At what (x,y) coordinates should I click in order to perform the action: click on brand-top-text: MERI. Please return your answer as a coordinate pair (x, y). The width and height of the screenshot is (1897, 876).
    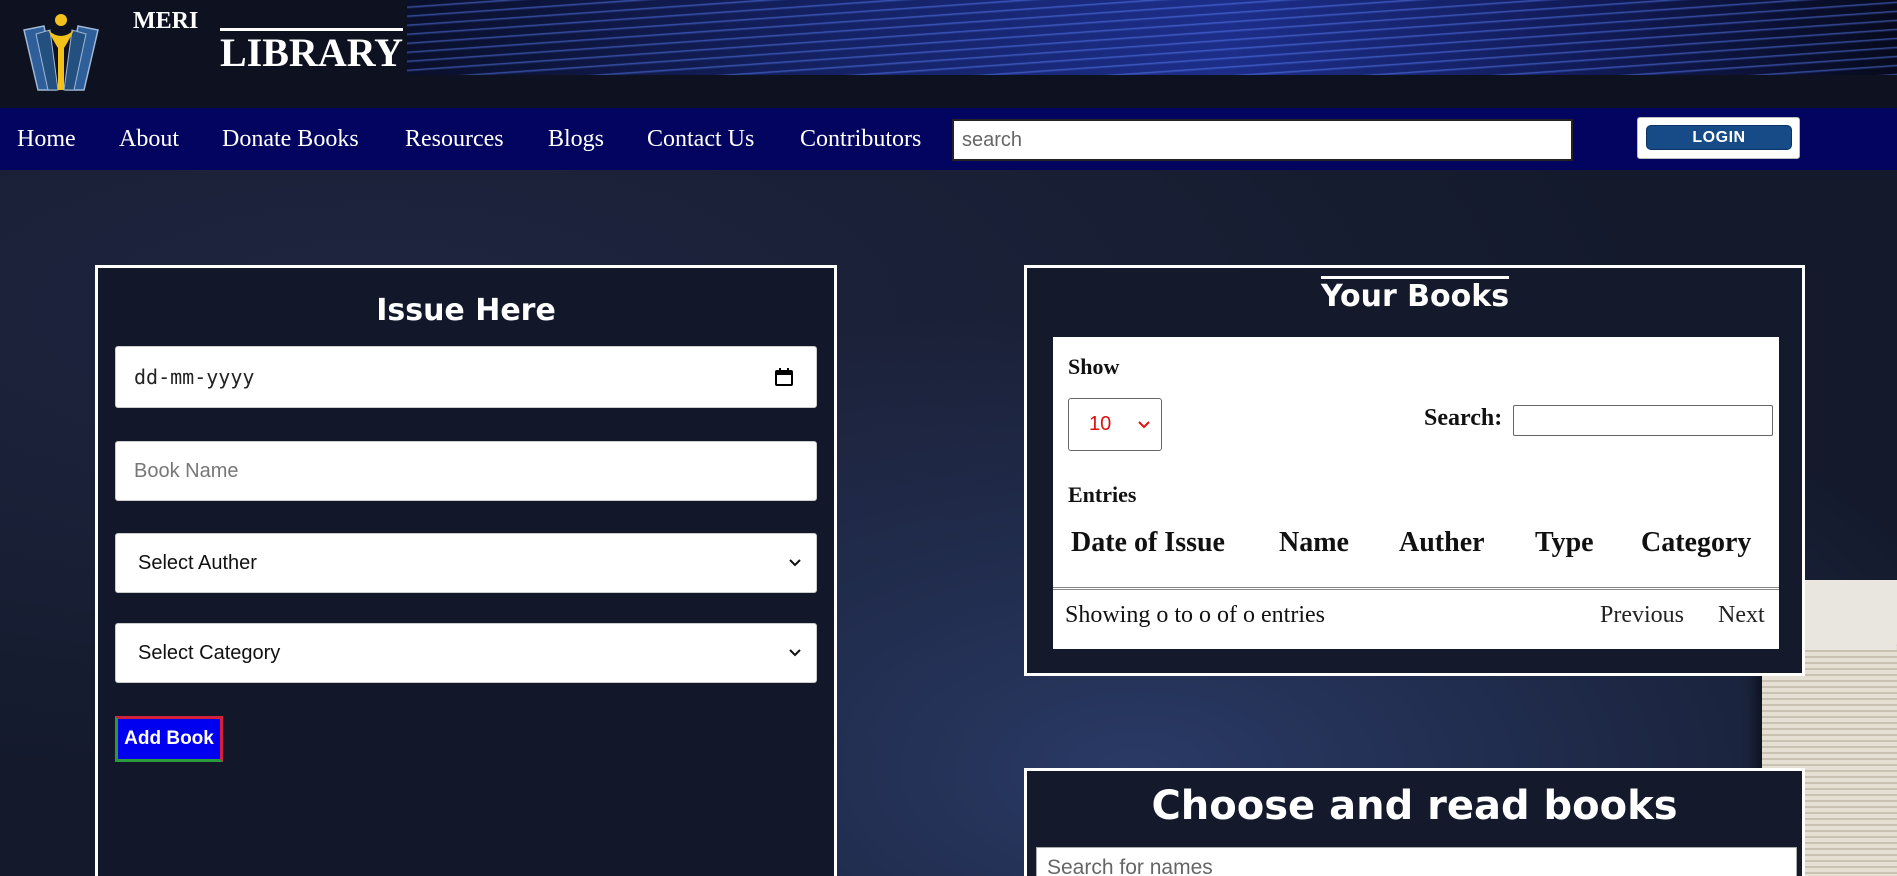
    Looking at the image, I should click on (166, 21).